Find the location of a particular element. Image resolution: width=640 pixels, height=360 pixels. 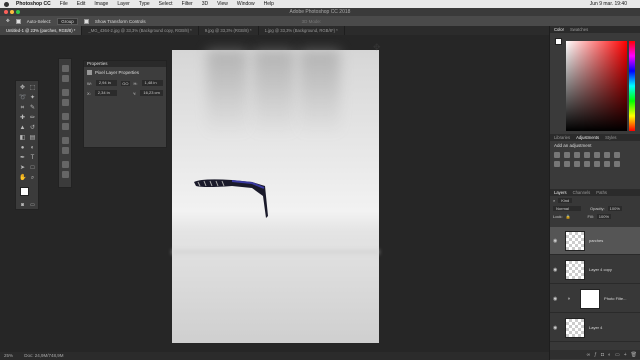

menu-type: Type is located at coordinates (144, 4).